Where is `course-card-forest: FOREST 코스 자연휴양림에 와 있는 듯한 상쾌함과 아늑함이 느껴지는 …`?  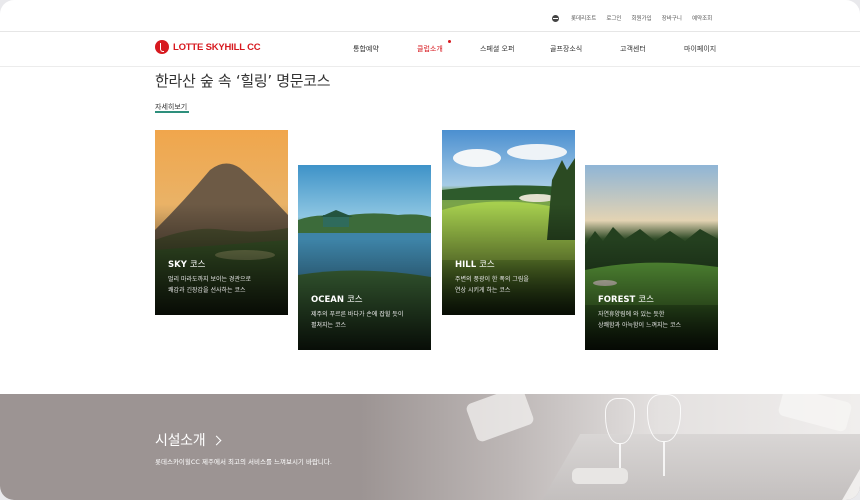 course-card-forest: FOREST 코스 자연휴양림에 와 있는 듯한 상쾌함과 아늑함이 느껴지는 … is located at coordinates (651, 257).